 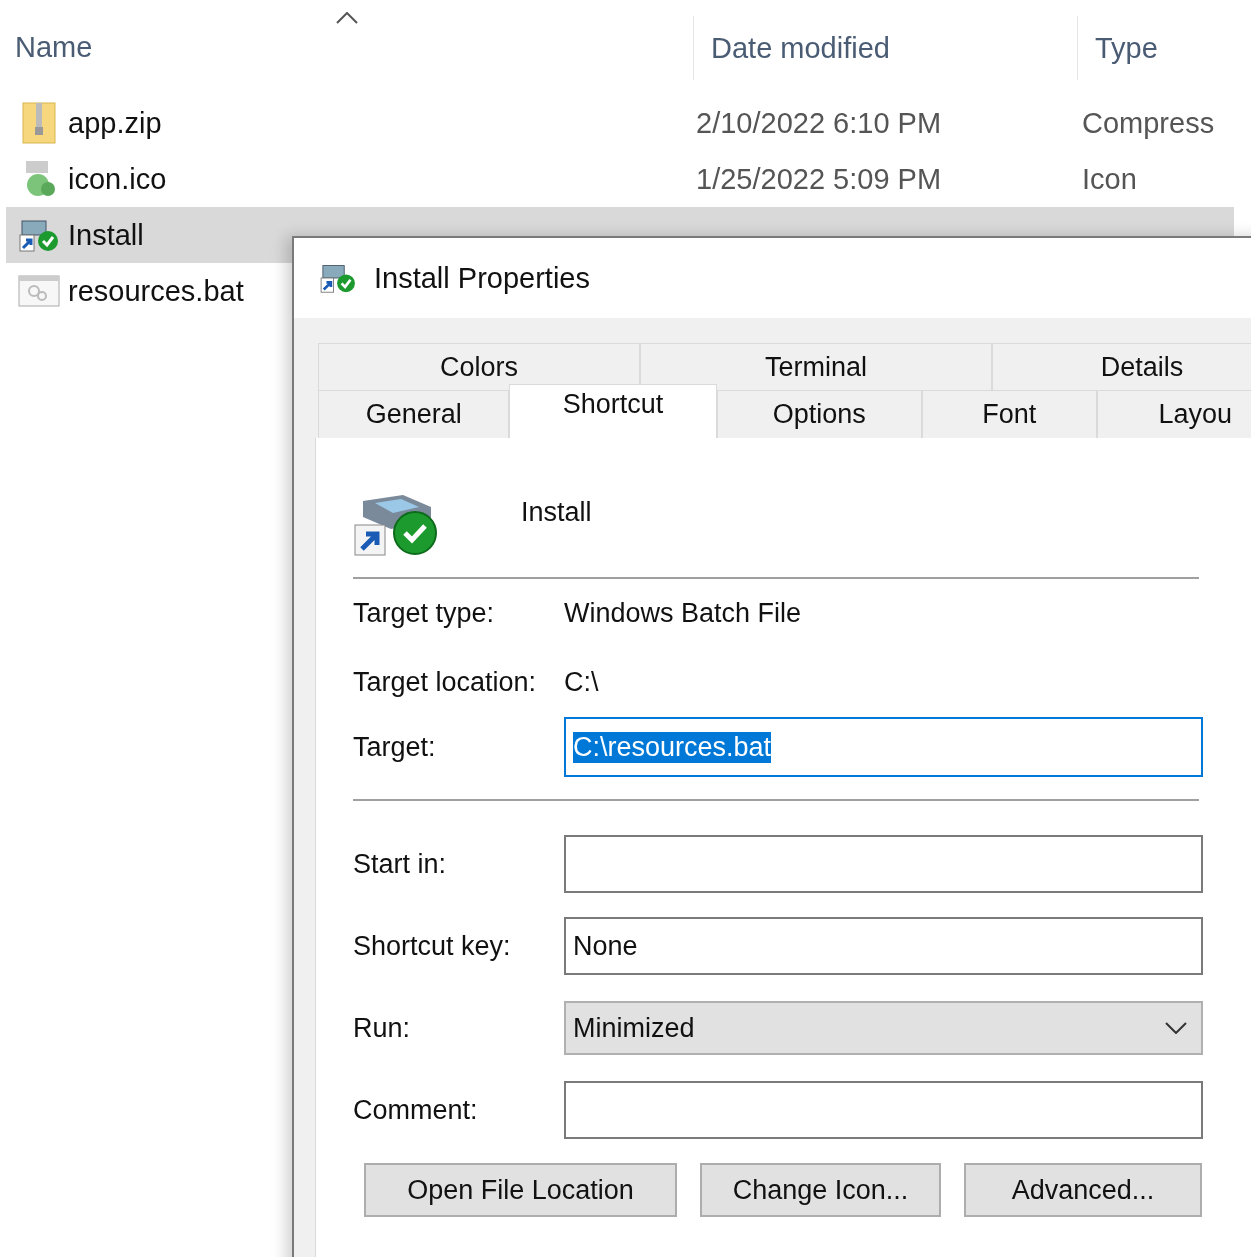 What do you see at coordinates (424, 613) in the screenshot?
I see `field-label: Target type:` at bounding box center [424, 613].